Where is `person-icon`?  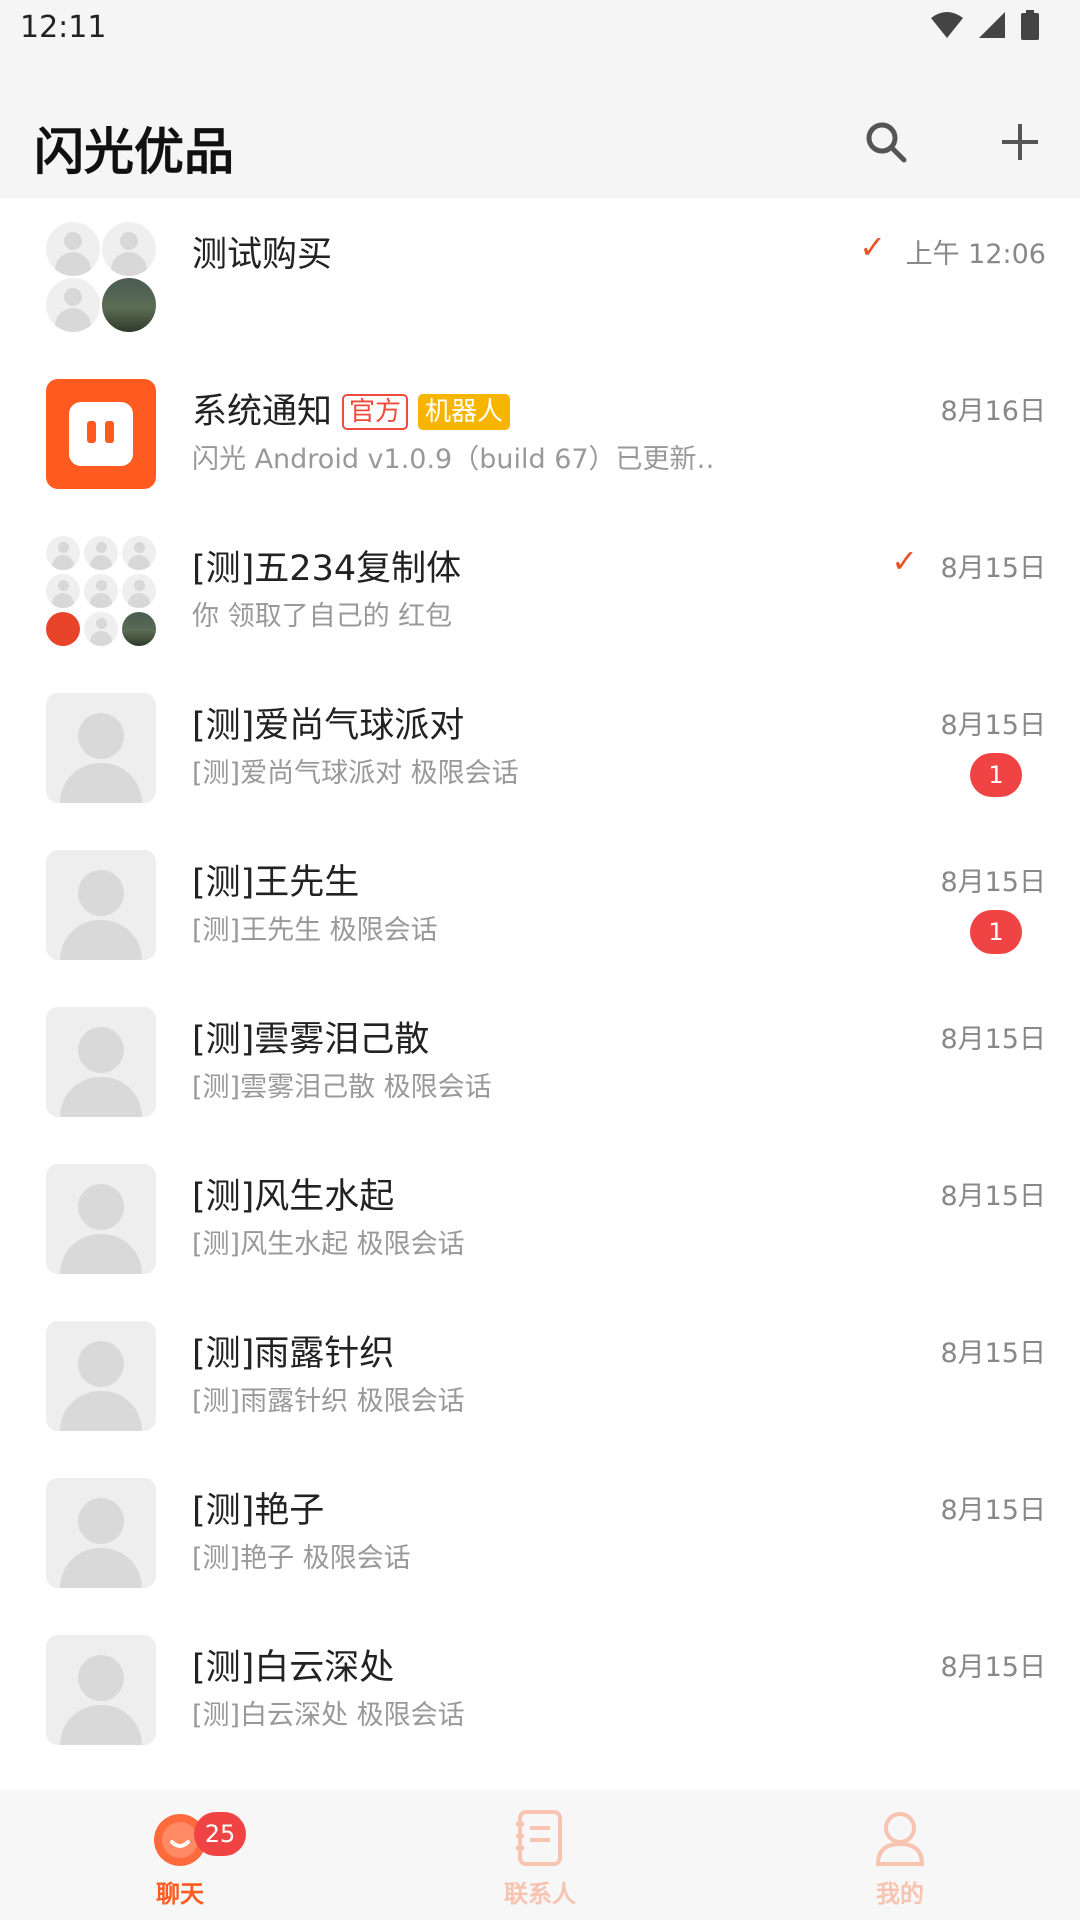 person-icon is located at coordinates (900, 1839).